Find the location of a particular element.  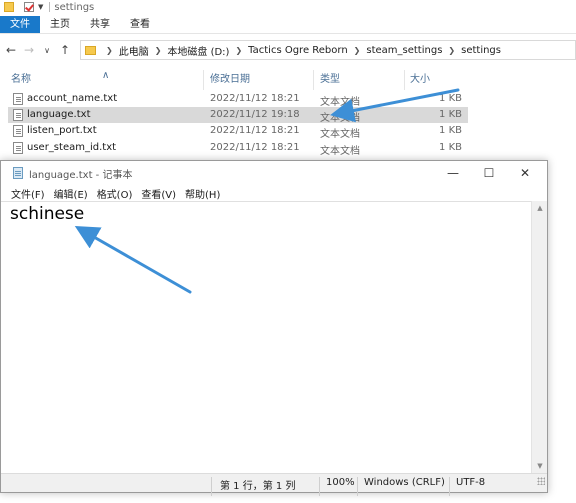

explorer-title-bar: ▼ settings is located at coordinates (288, 7).